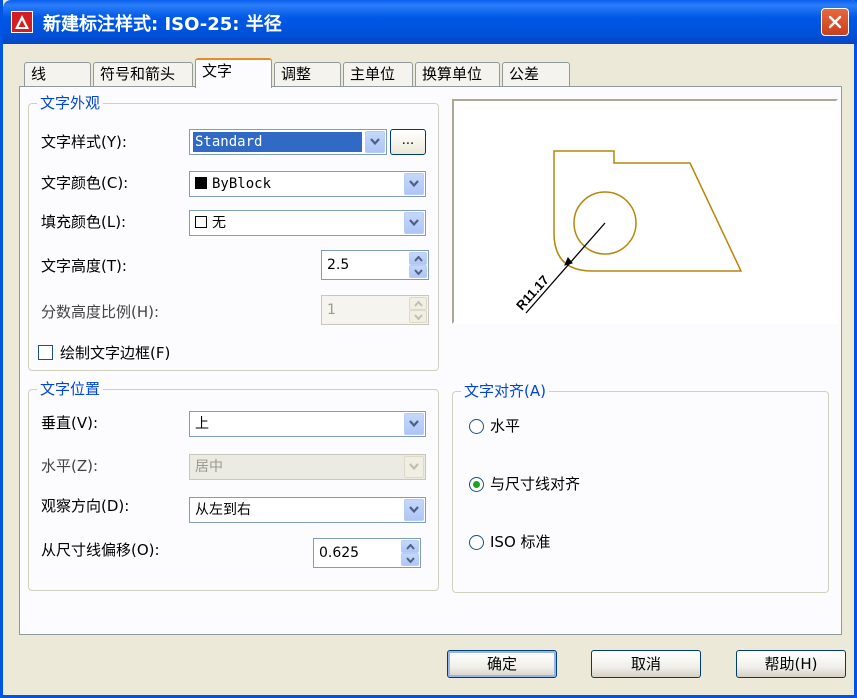  Describe the element at coordinates (85, 183) in the screenshot. I see `text-color-label: 文字颜色(C):` at that location.